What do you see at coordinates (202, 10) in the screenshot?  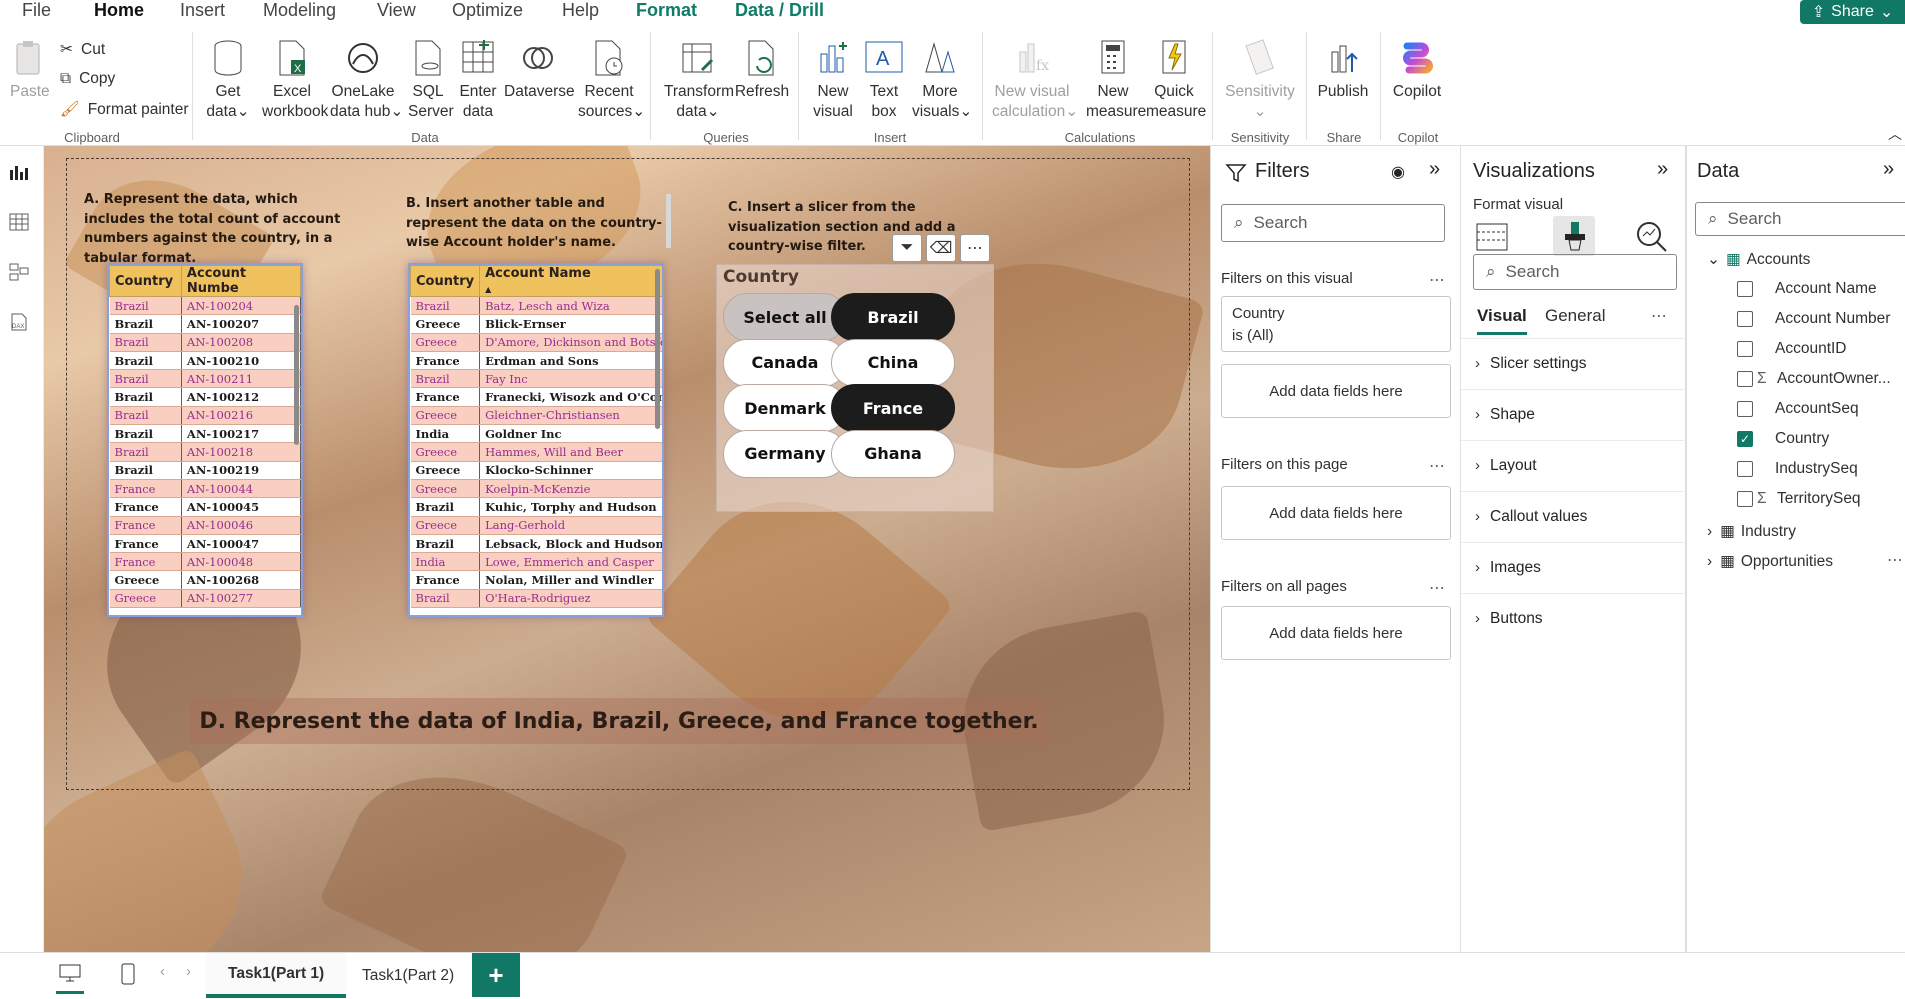 I see `menu-insert: Insert` at bounding box center [202, 10].